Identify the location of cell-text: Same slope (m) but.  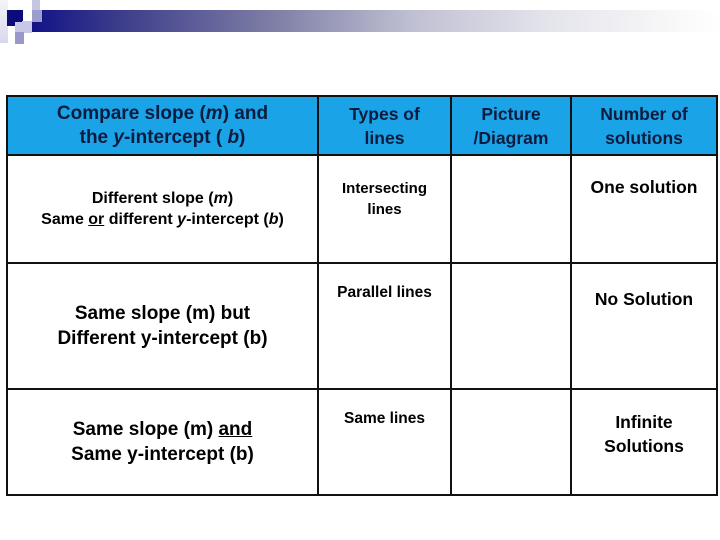
(162, 313).